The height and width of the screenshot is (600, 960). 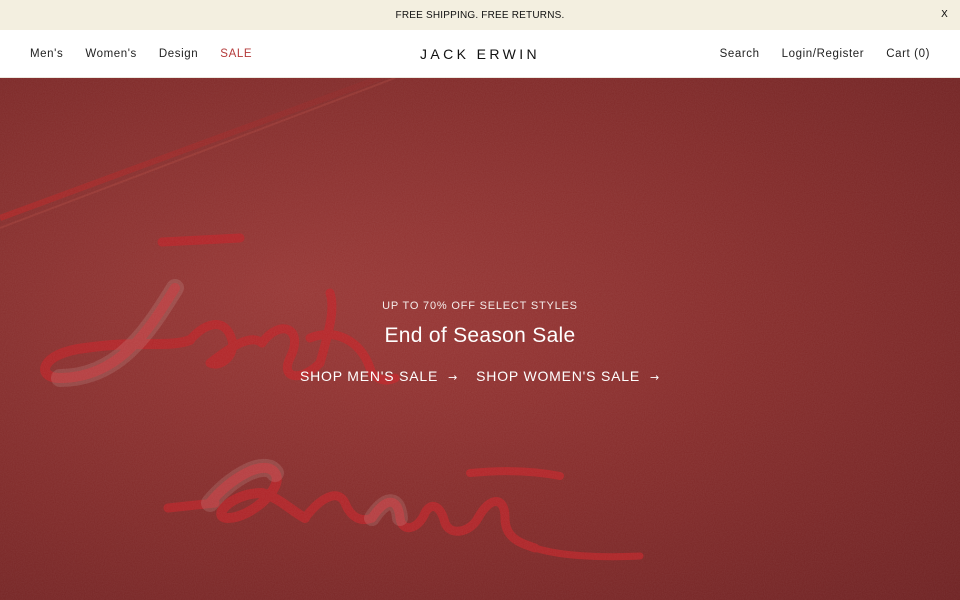 I want to click on brand-logo: JACK ERWIN, so click(x=480, y=54).